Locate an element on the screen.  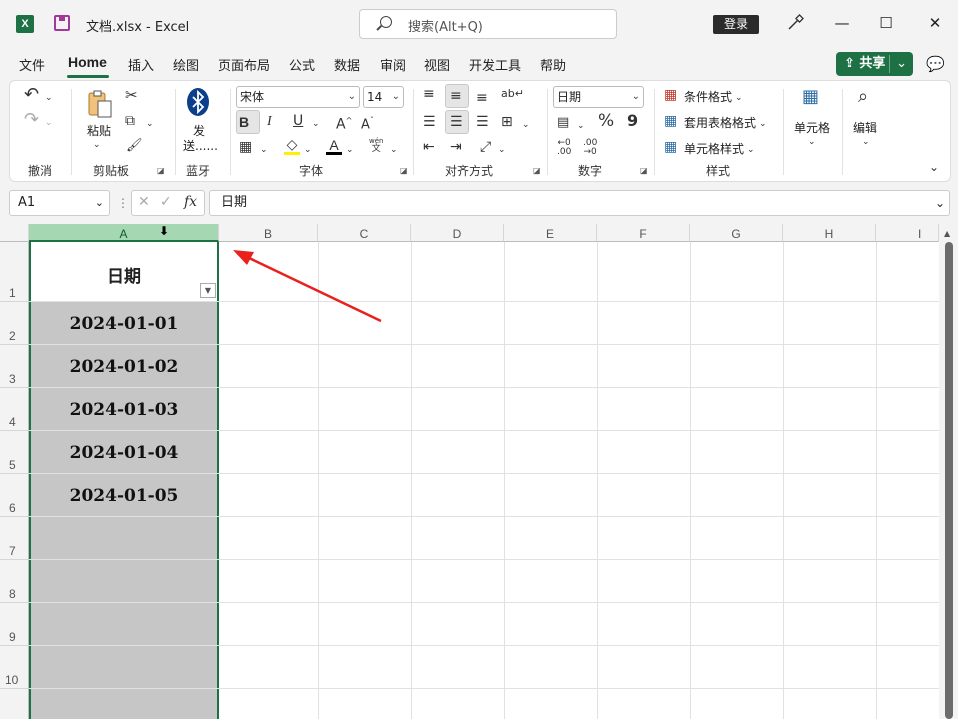
table-format-icon: ▦ is located at coordinates (670, 121).